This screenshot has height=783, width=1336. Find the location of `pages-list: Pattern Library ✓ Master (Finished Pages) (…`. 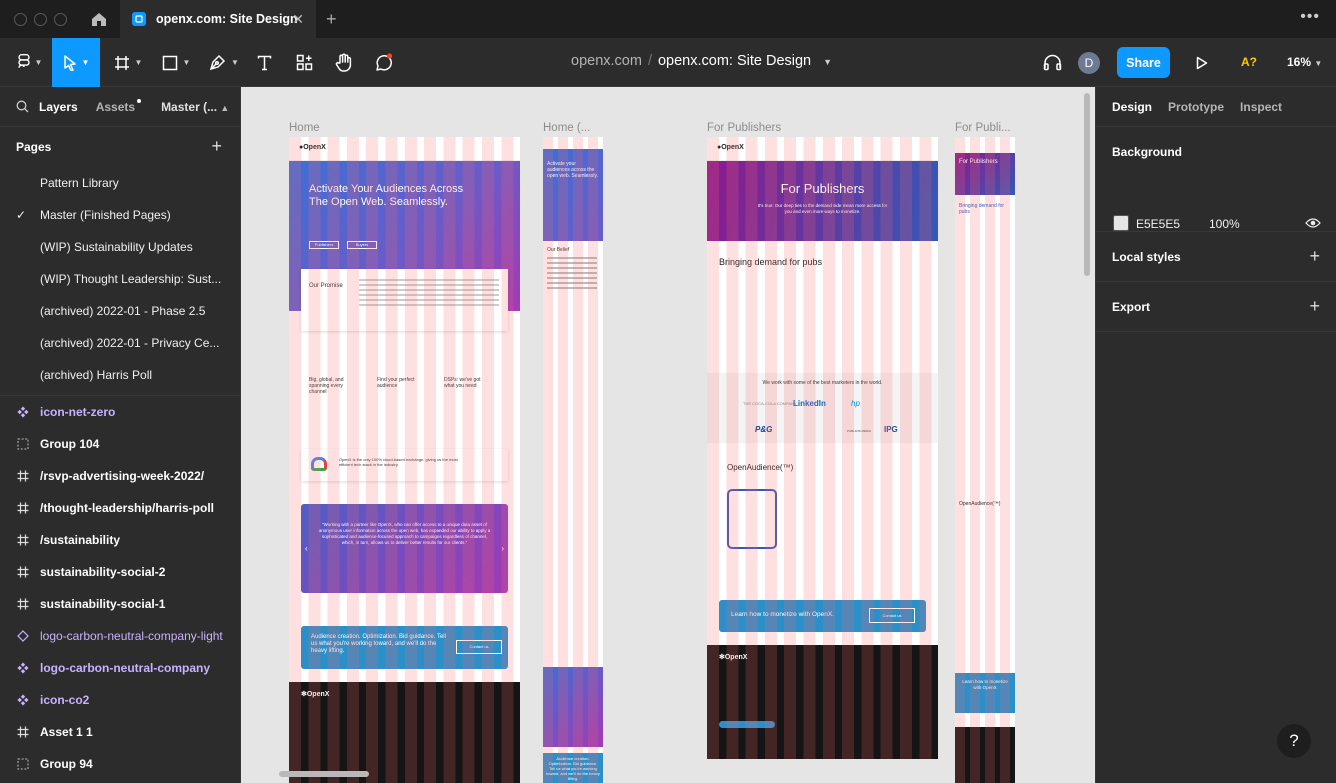

pages-list: Pattern Library ✓ Master (Finished Pages) (… is located at coordinates (120, 279).